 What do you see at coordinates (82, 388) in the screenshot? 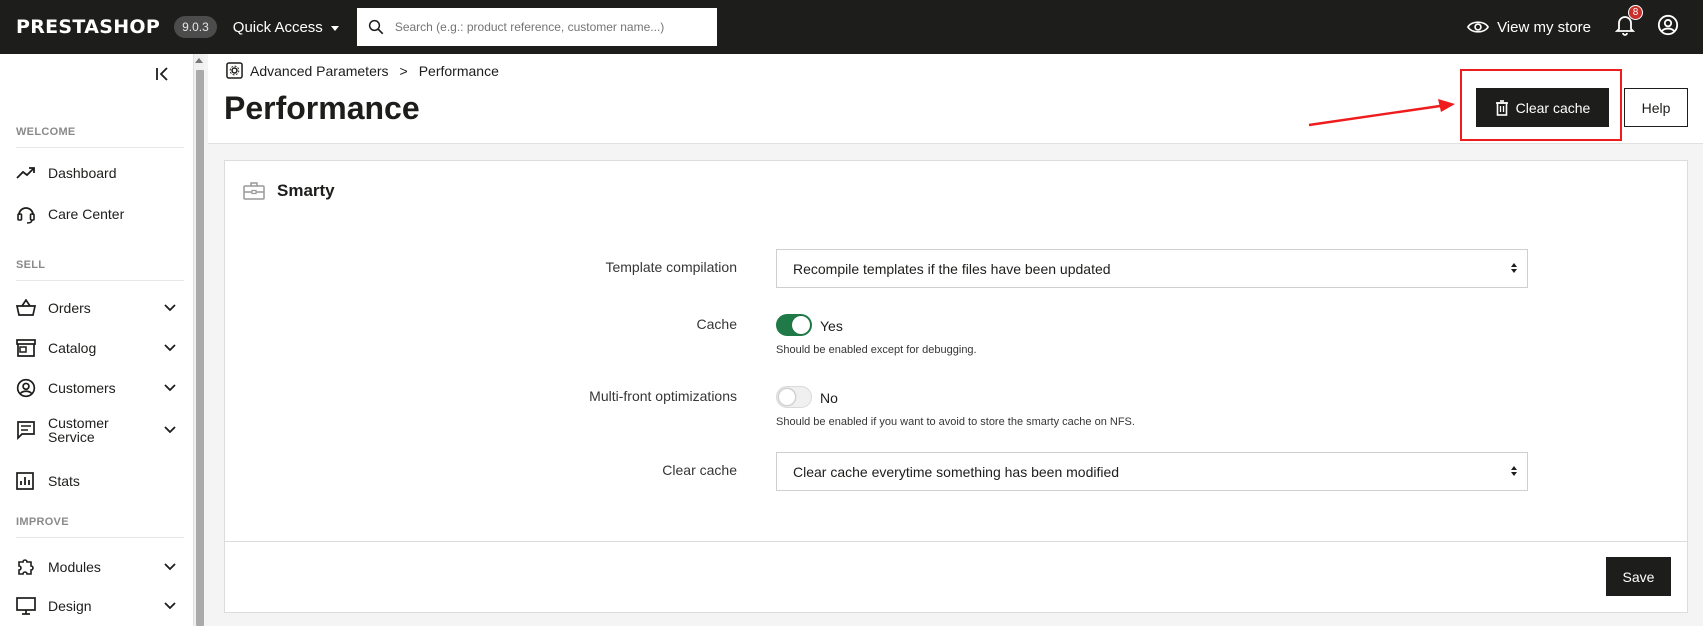
I see `sidebar-item-label: Customers` at bounding box center [82, 388].